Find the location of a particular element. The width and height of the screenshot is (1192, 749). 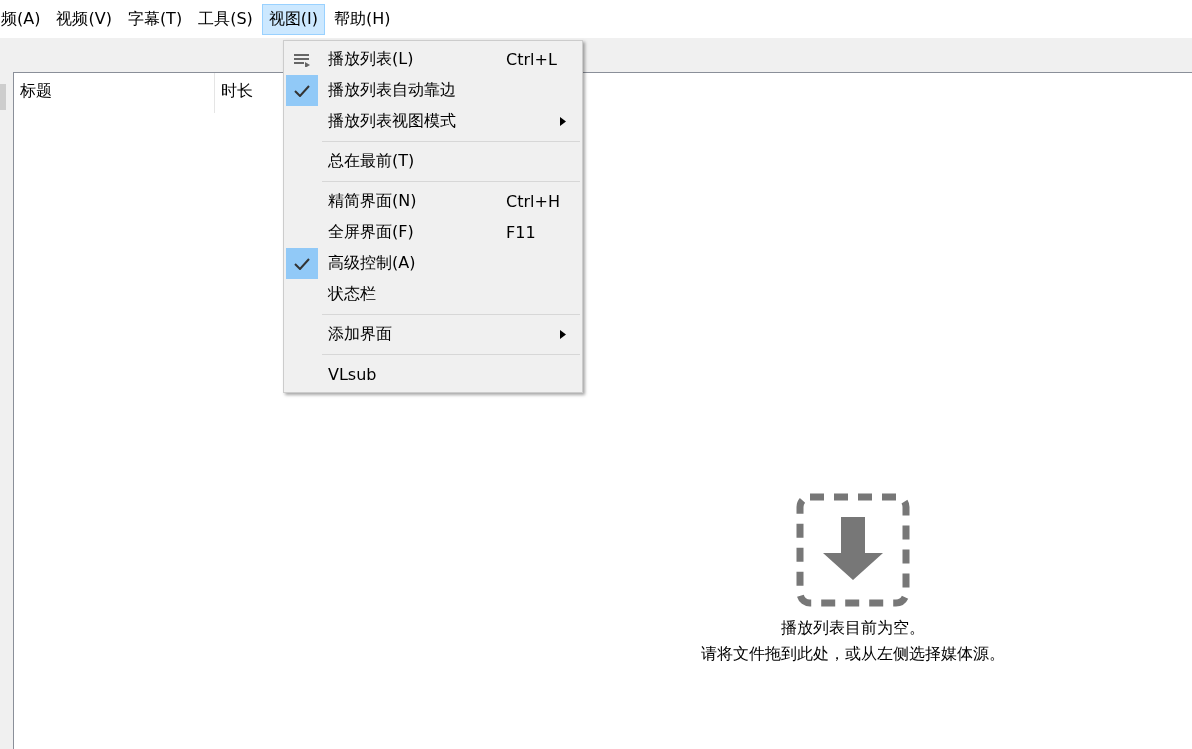

column-header: 时长 is located at coordinates (237, 93).